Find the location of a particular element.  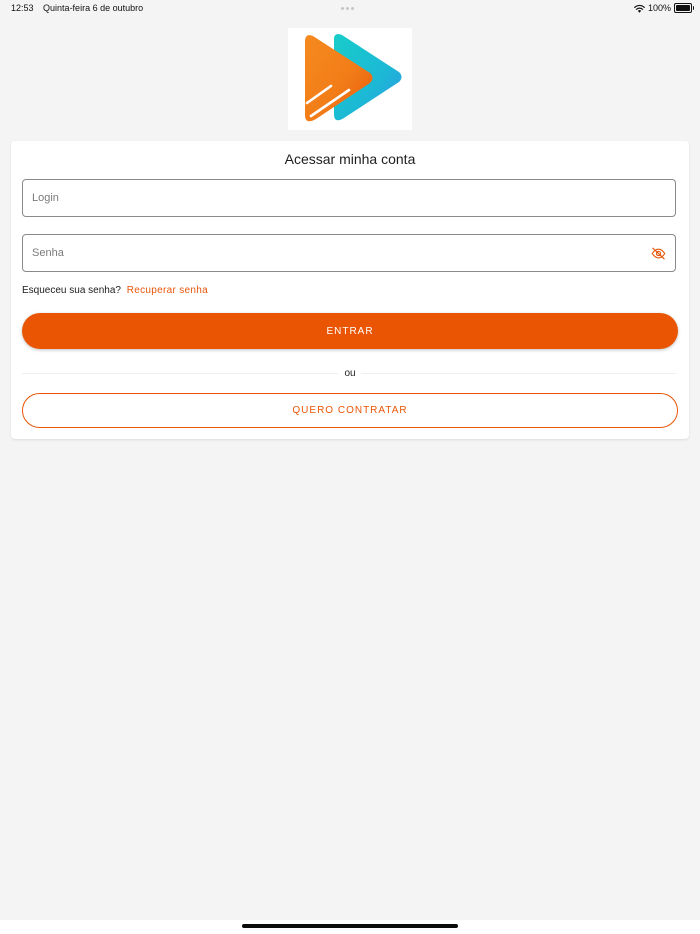

or-separator: ou is located at coordinates (350, 373).